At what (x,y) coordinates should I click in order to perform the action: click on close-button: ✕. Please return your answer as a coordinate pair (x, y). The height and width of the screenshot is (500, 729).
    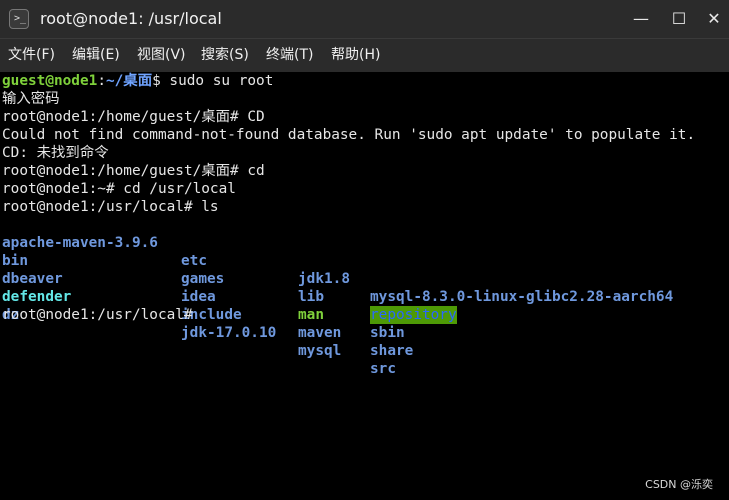
    Looking at the image, I should click on (714, 19).